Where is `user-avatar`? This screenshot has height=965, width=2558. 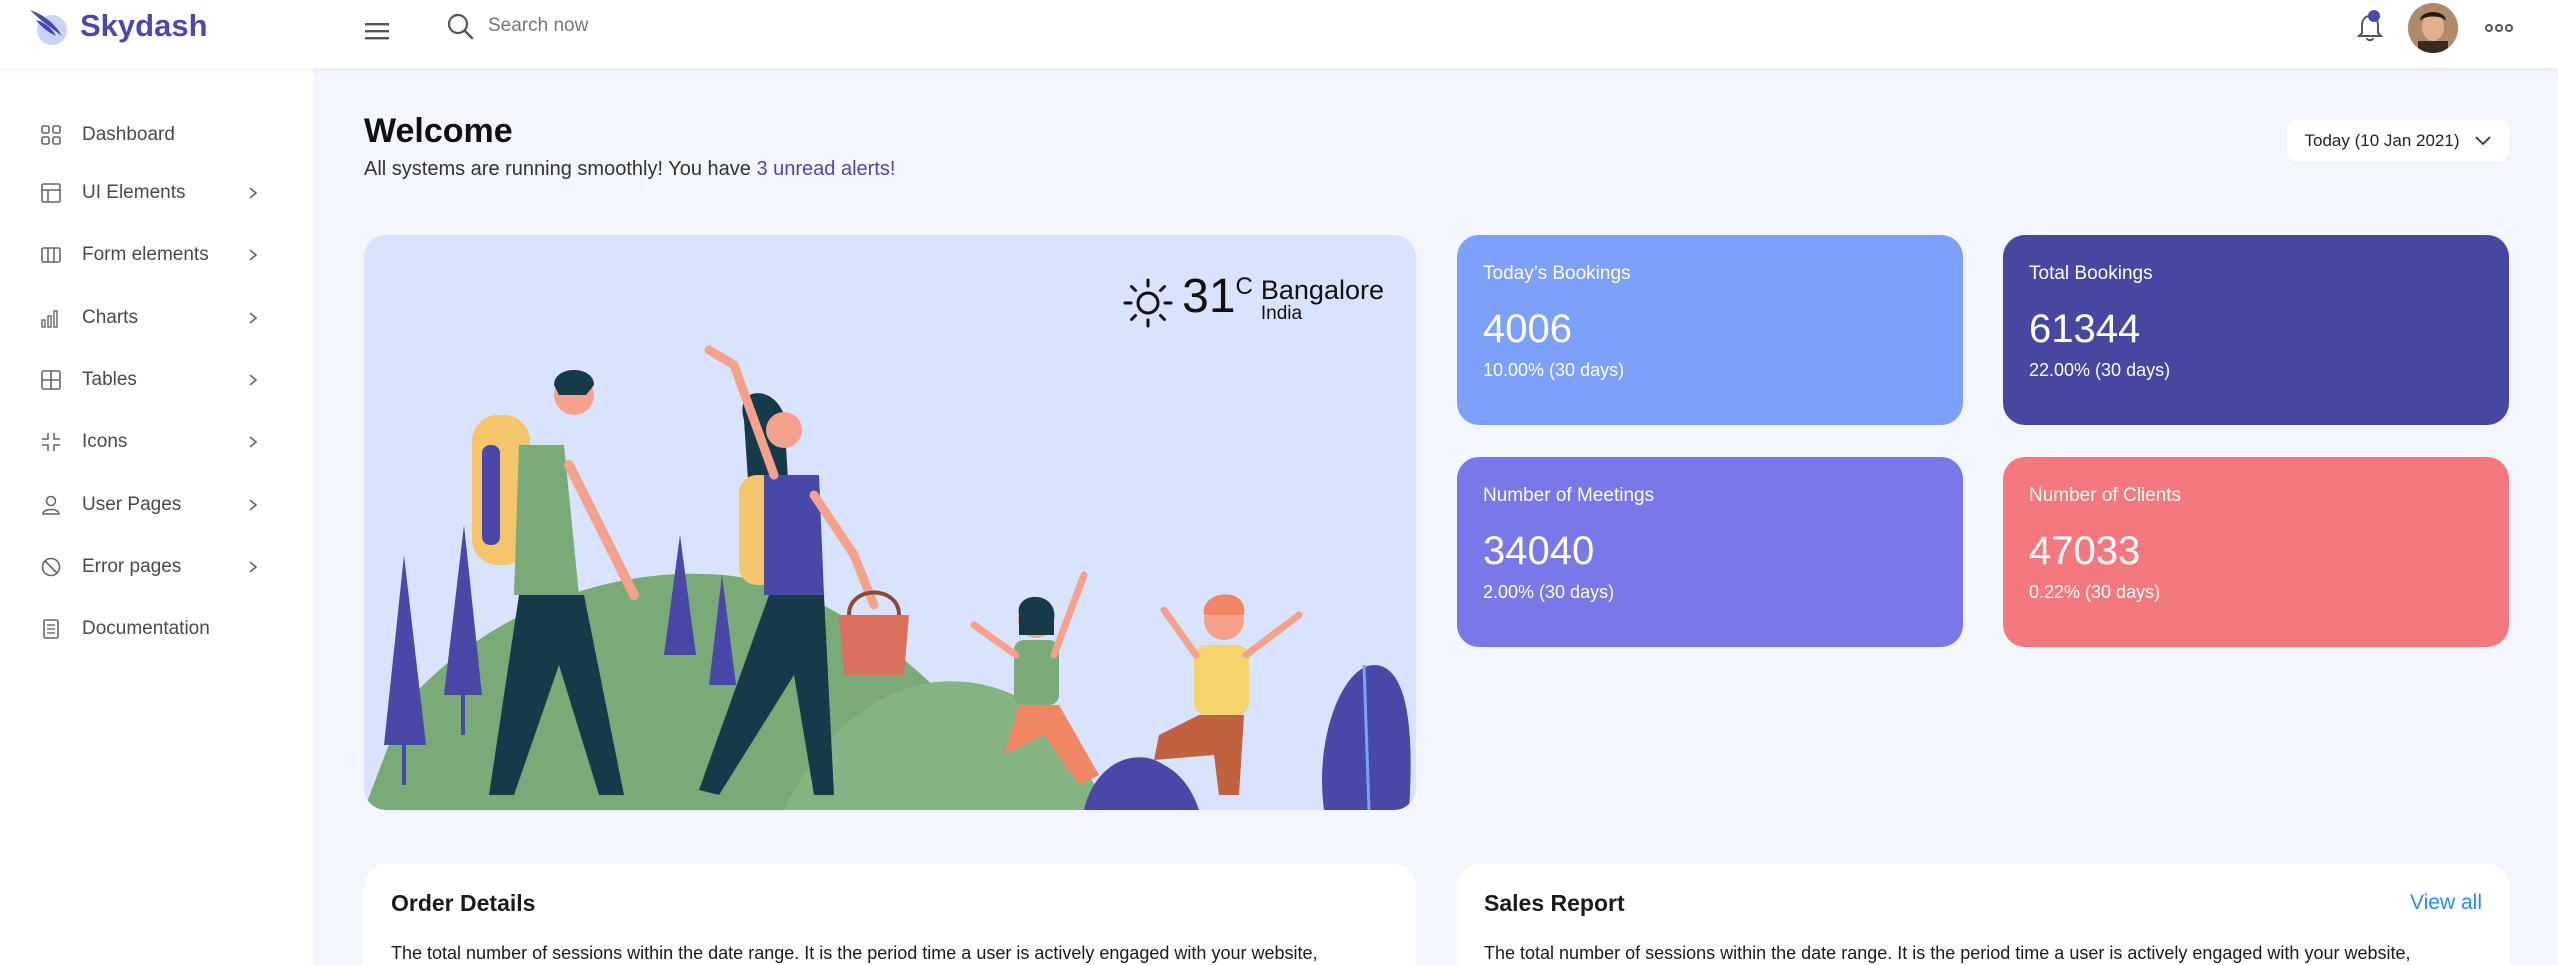 user-avatar is located at coordinates (2433, 28).